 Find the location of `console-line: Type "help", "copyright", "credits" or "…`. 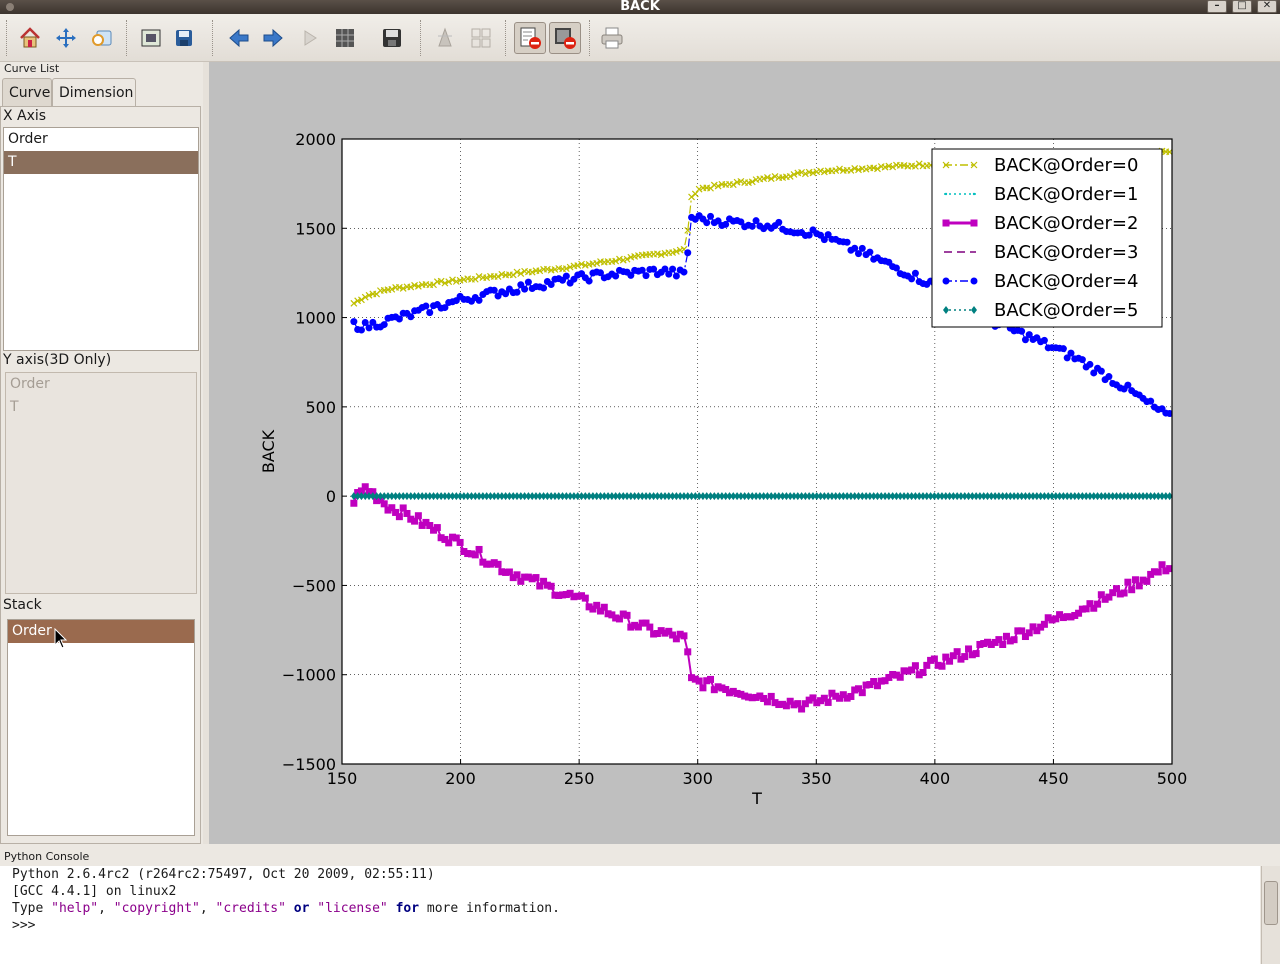

console-line: Type "help", "copyright", "credits" or "… is located at coordinates (630, 908).